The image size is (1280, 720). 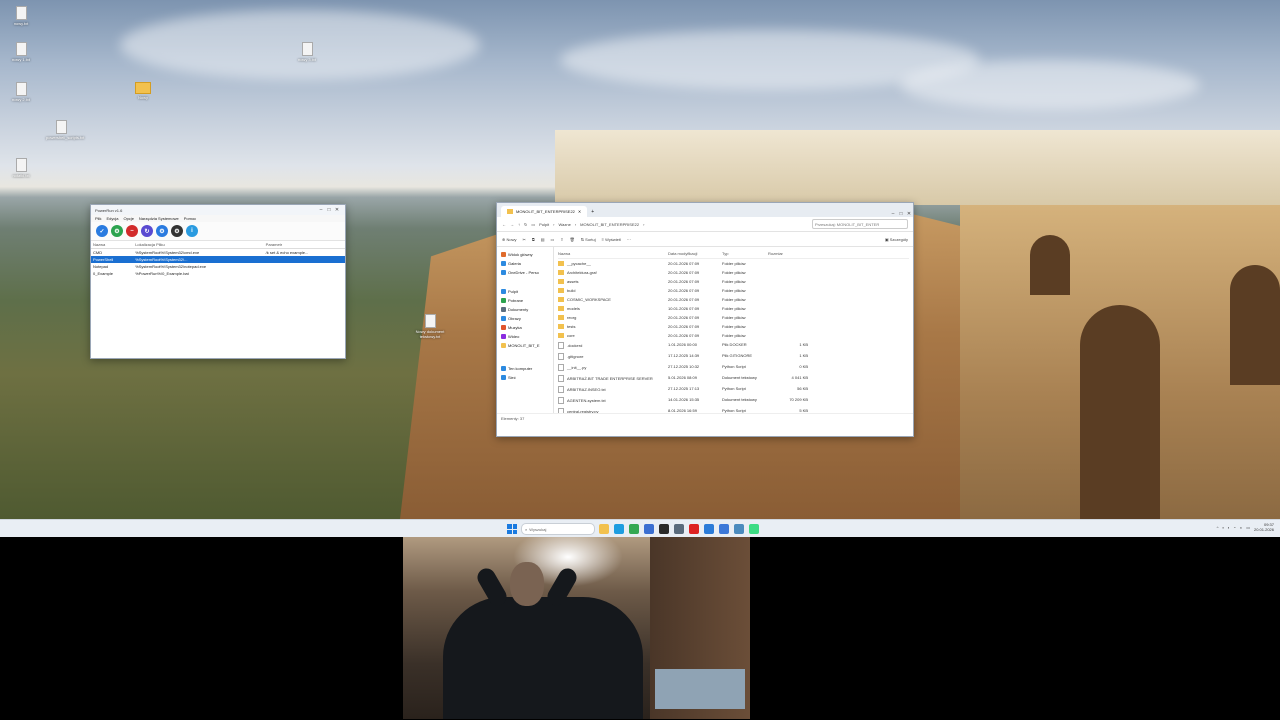 What do you see at coordinates (159, 218) in the screenshot?
I see `menu-item-tools: Narzędzia Systemowe` at bounding box center [159, 218].